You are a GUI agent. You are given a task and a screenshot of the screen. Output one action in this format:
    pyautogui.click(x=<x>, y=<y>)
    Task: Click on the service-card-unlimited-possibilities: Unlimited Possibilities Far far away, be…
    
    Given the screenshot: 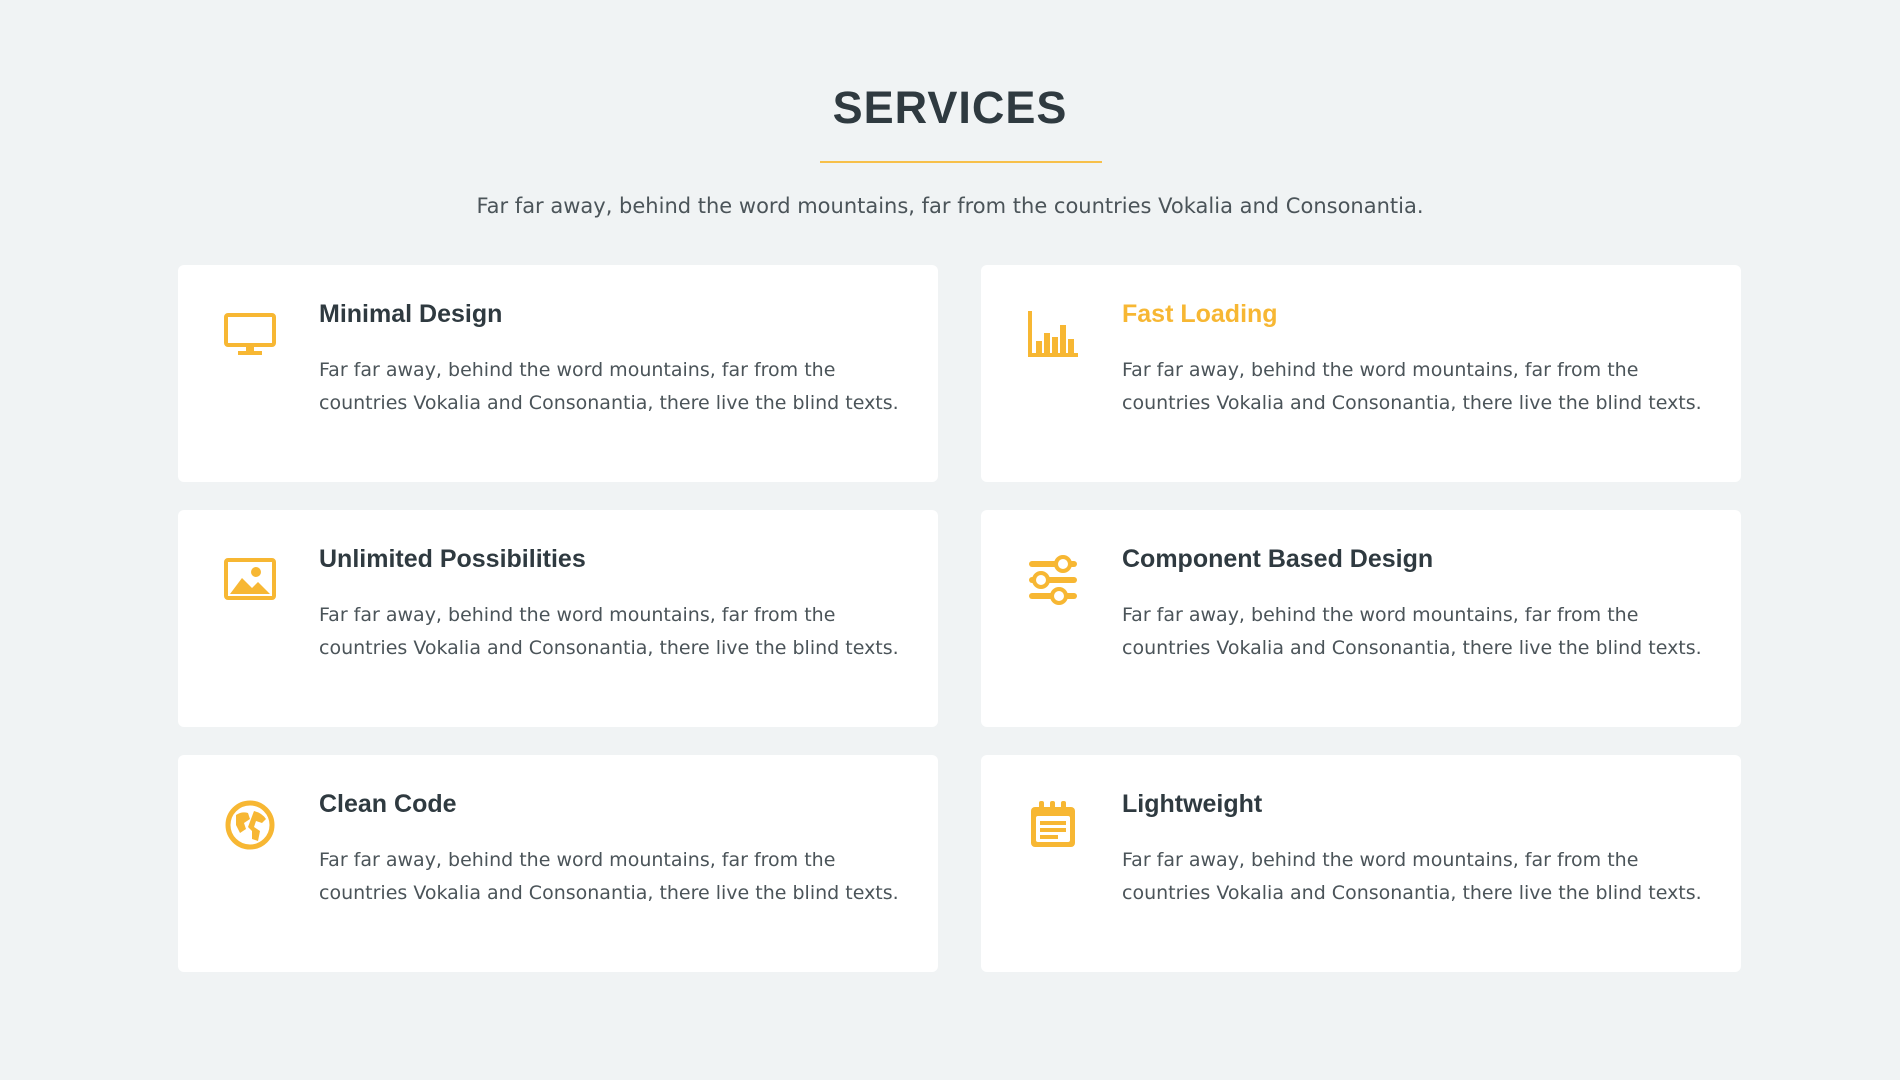 What is the action you would take?
    pyautogui.click(x=558, y=618)
    